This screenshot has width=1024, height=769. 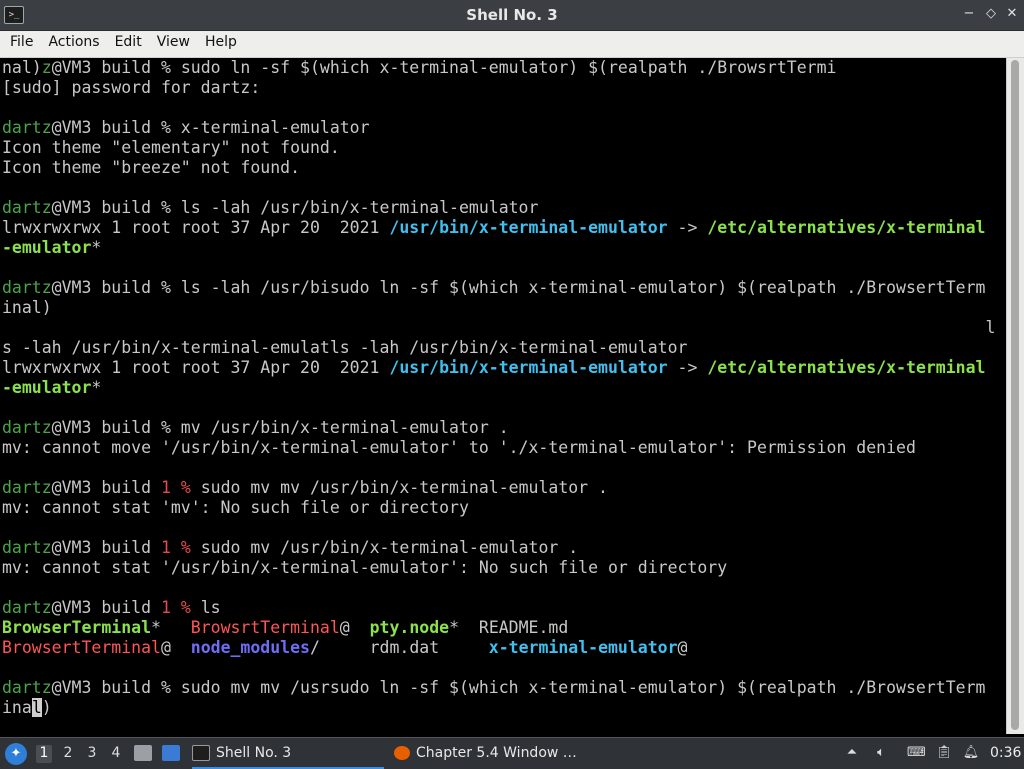 I want to click on menu-edit: Edit, so click(x=128, y=44).